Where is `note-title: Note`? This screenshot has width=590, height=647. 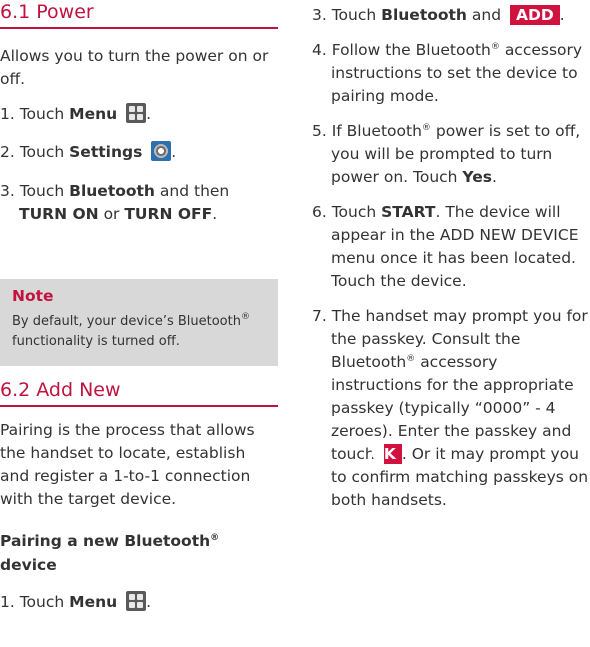
note-title: Note is located at coordinates (33, 296).